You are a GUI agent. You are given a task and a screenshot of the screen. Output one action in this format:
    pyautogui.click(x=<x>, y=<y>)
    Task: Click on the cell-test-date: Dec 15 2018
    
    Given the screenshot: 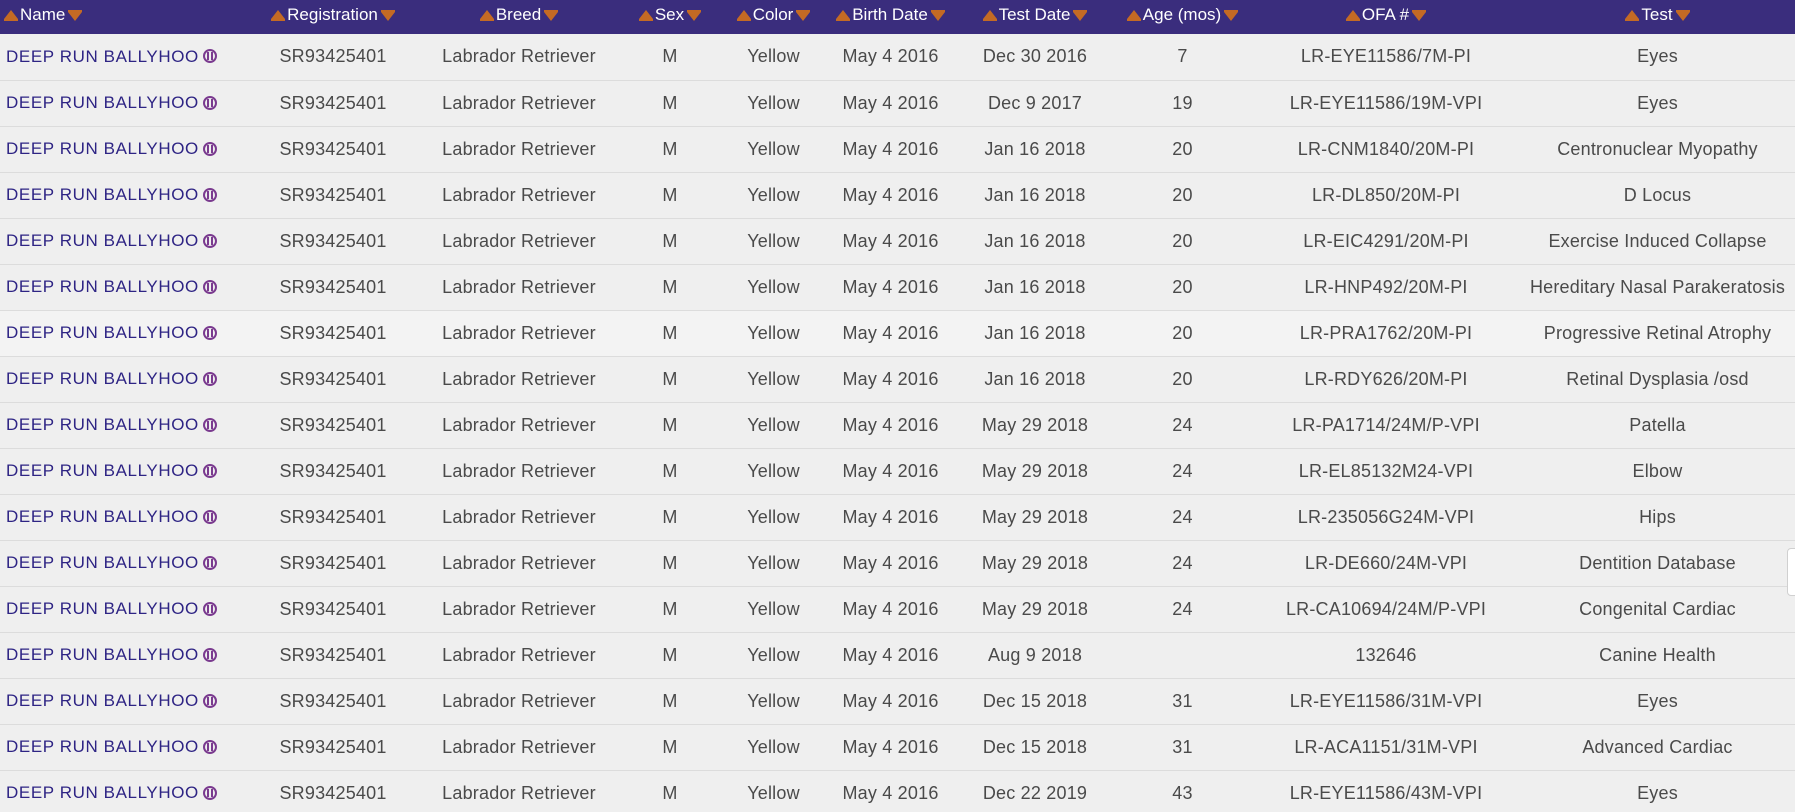 What is the action you would take?
    pyautogui.click(x=1035, y=700)
    